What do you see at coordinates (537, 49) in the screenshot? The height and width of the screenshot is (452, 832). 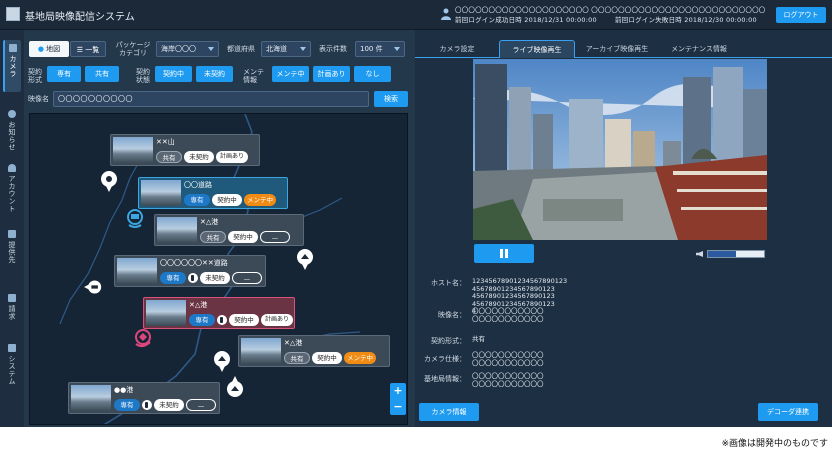 I see `tab-live-video: ライブ映像再生` at bounding box center [537, 49].